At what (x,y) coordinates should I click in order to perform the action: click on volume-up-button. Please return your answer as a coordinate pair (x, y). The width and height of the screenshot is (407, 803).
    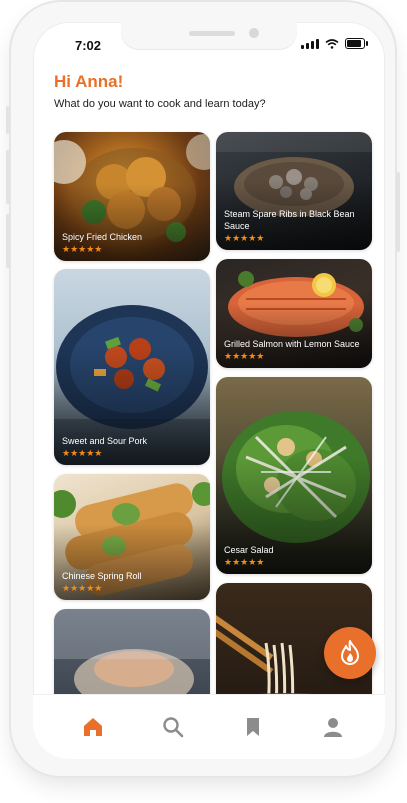
    Looking at the image, I should click on (8, 177).